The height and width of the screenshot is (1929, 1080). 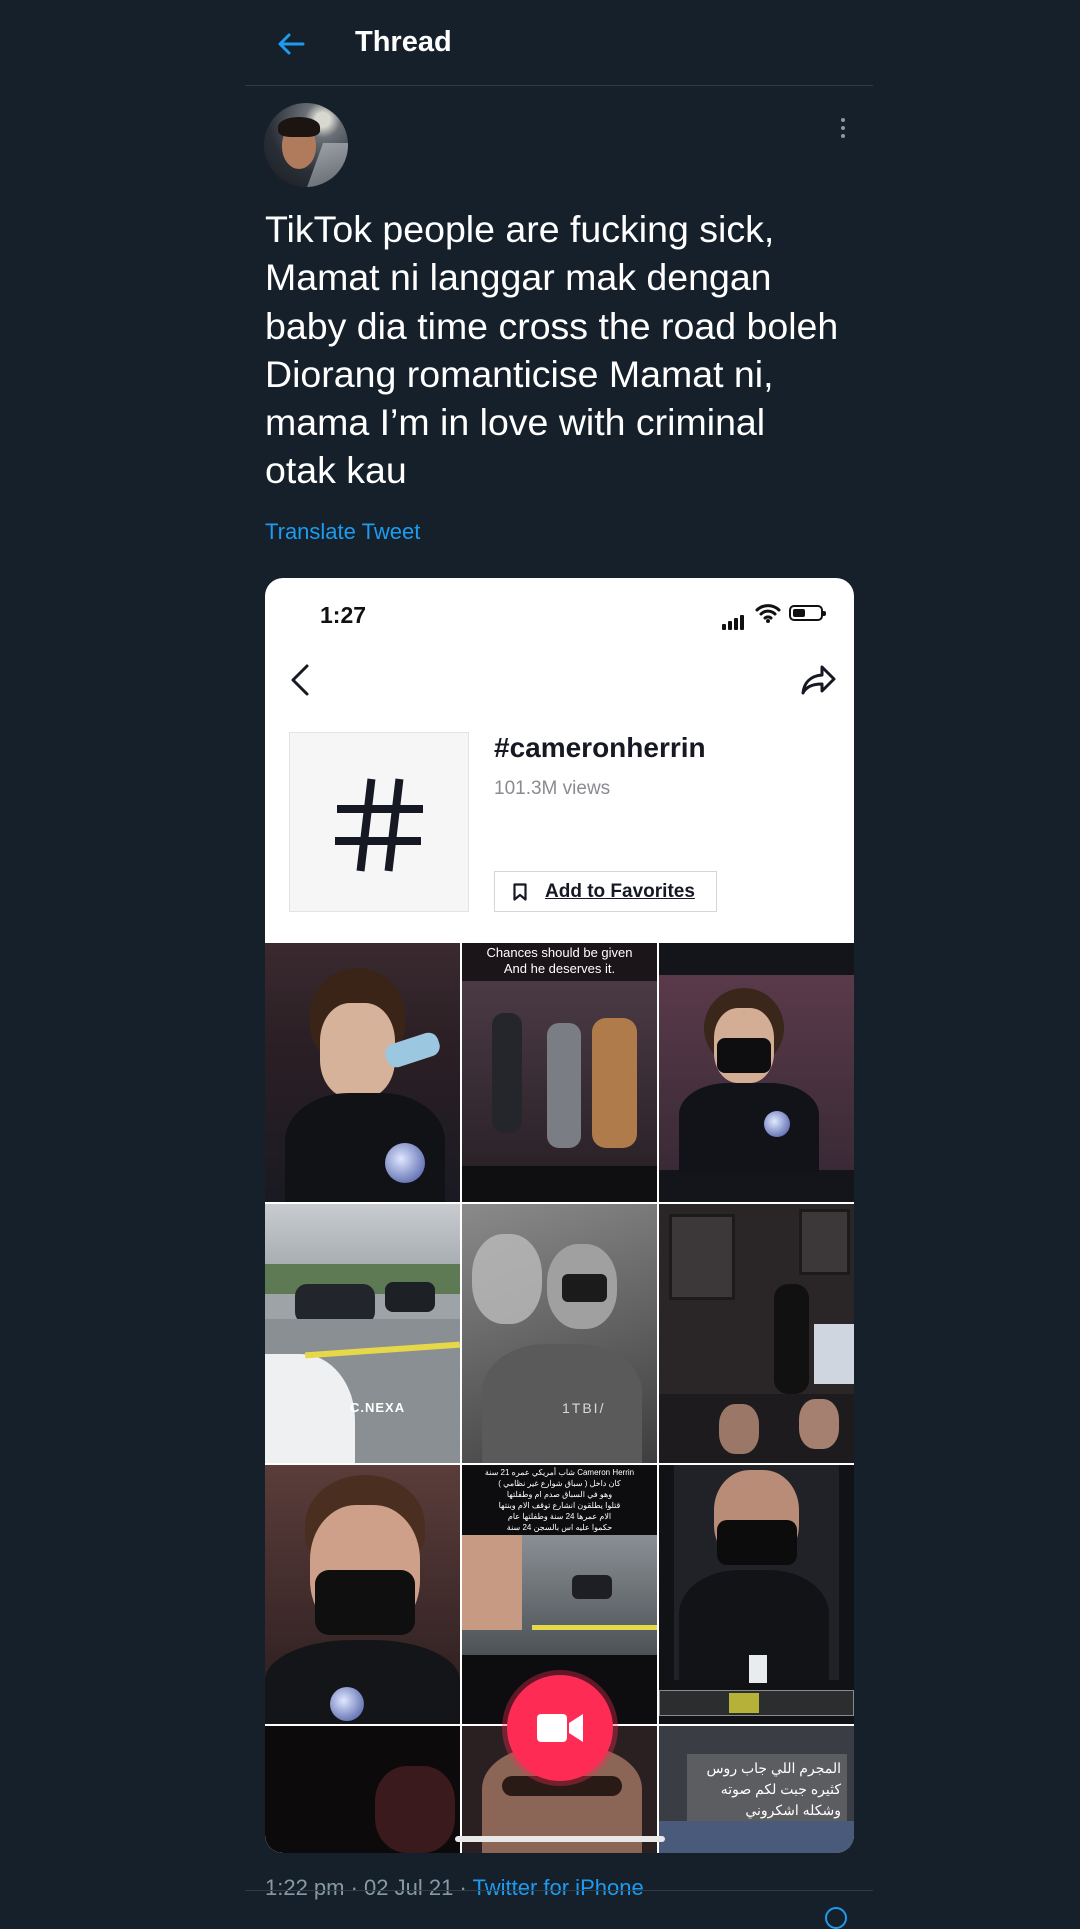 I want to click on signal-icon, so click(x=734, y=621).